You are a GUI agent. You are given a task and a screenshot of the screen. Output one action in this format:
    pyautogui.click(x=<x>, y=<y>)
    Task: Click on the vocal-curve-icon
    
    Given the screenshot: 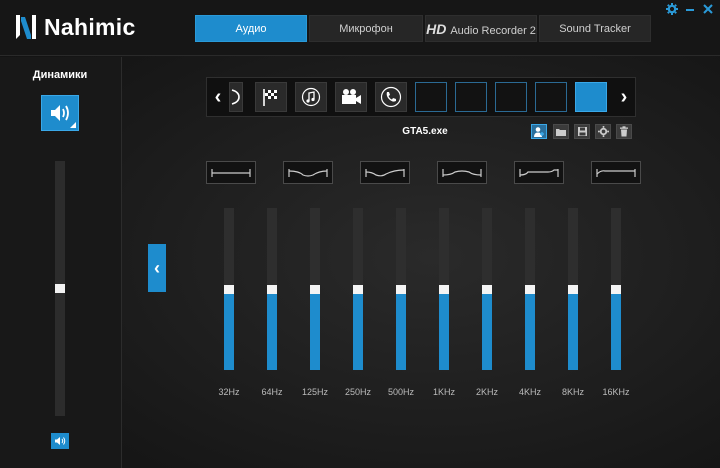 What is the action you would take?
    pyautogui.click(x=462, y=172)
    